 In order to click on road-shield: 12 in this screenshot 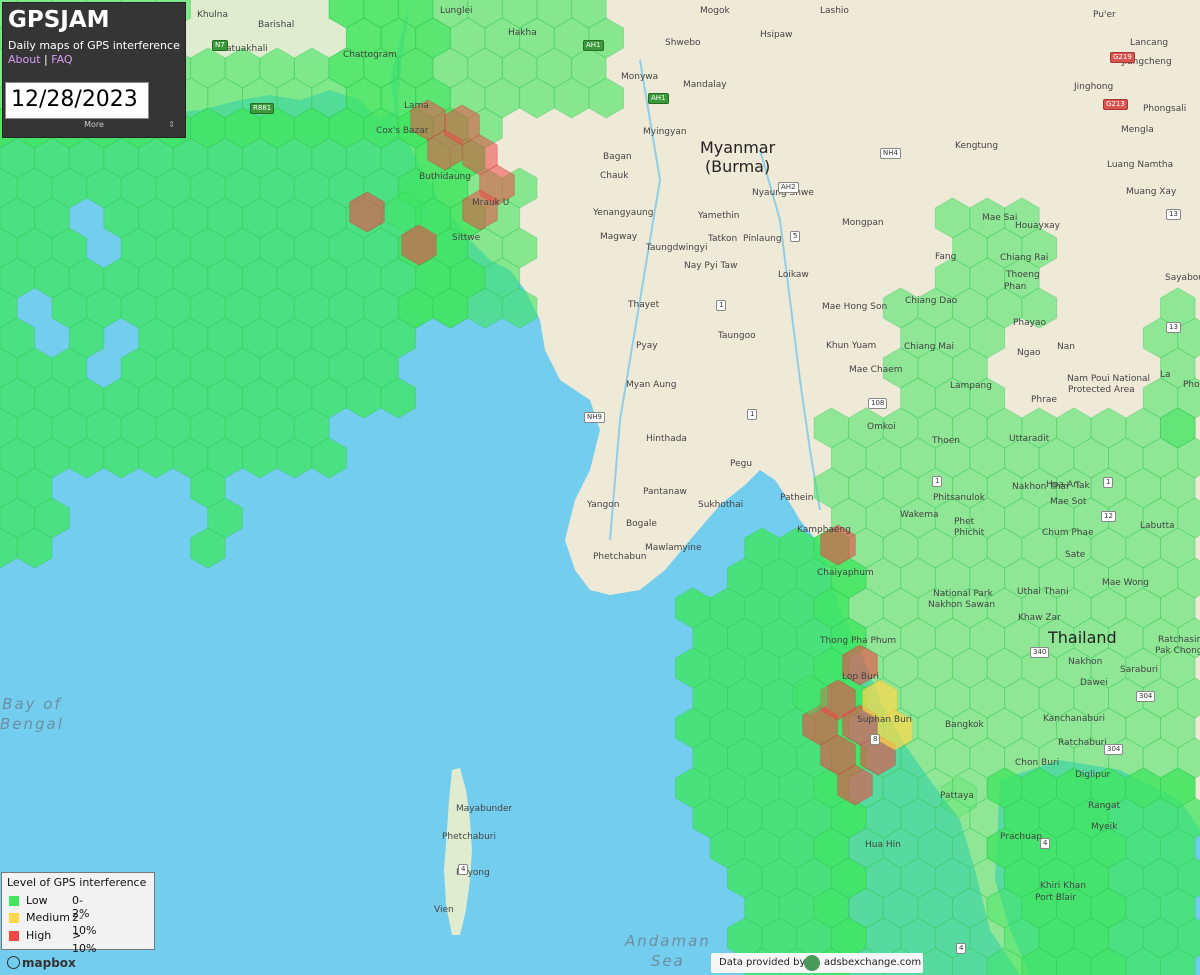, I will do `click(1108, 516)`.